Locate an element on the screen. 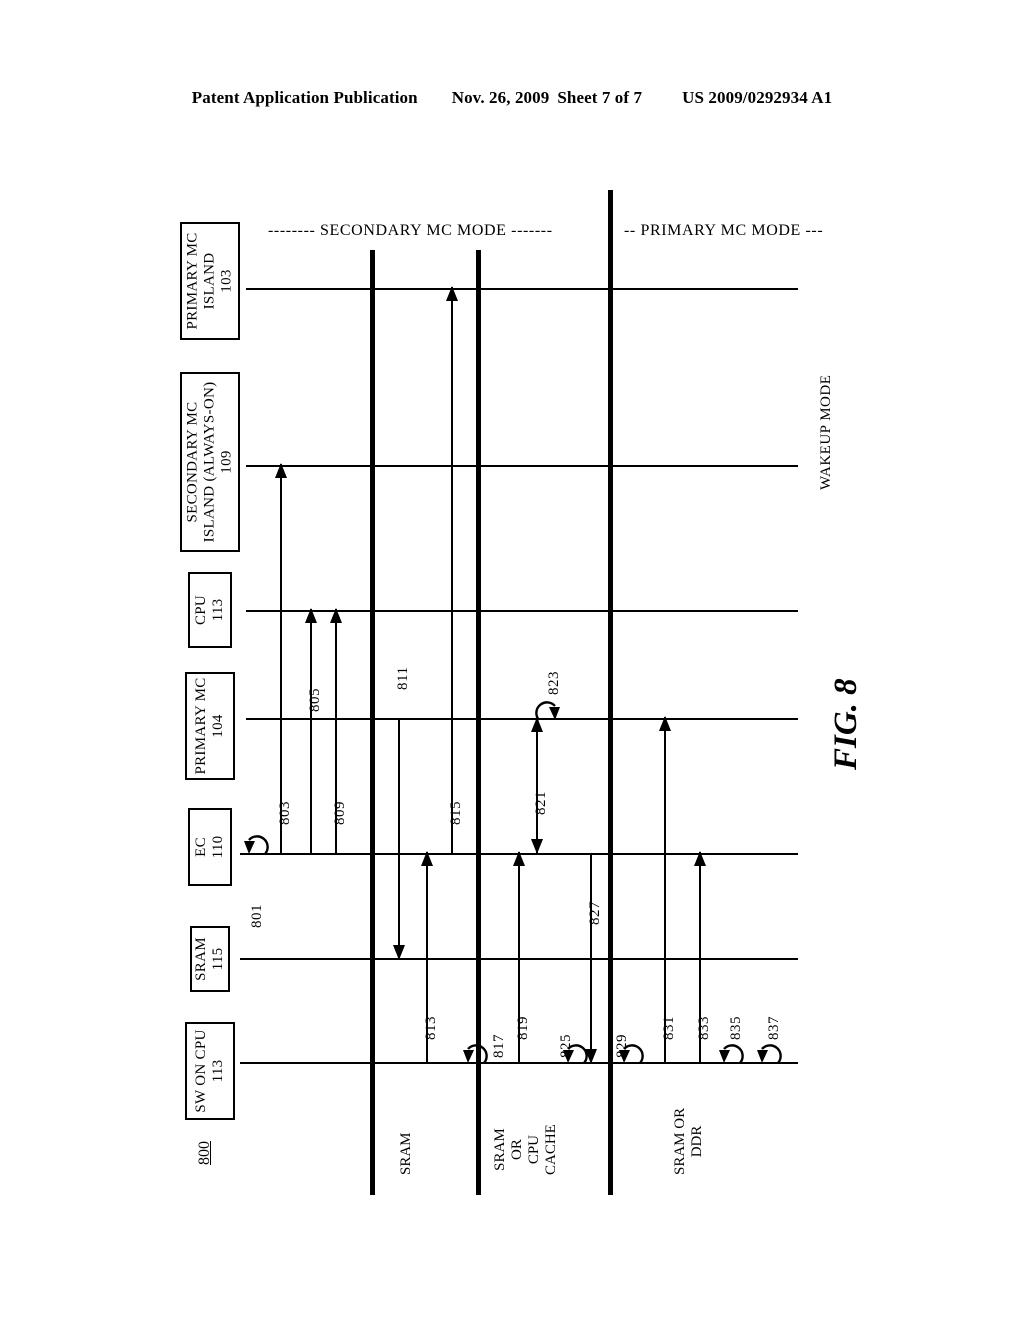 Image resolution: width=1024 pixels, height=1320 pixels. memory-note-sram-or-ddr: SRAM OR DDR is located at coordinates (688, 1141).